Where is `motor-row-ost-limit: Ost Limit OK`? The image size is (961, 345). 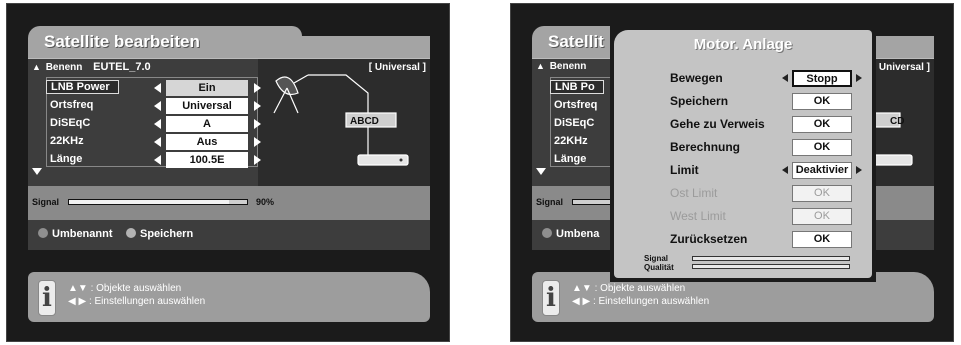 motor-row-ost-limit: Ost Limit OK is located at coordinates (744, 193).